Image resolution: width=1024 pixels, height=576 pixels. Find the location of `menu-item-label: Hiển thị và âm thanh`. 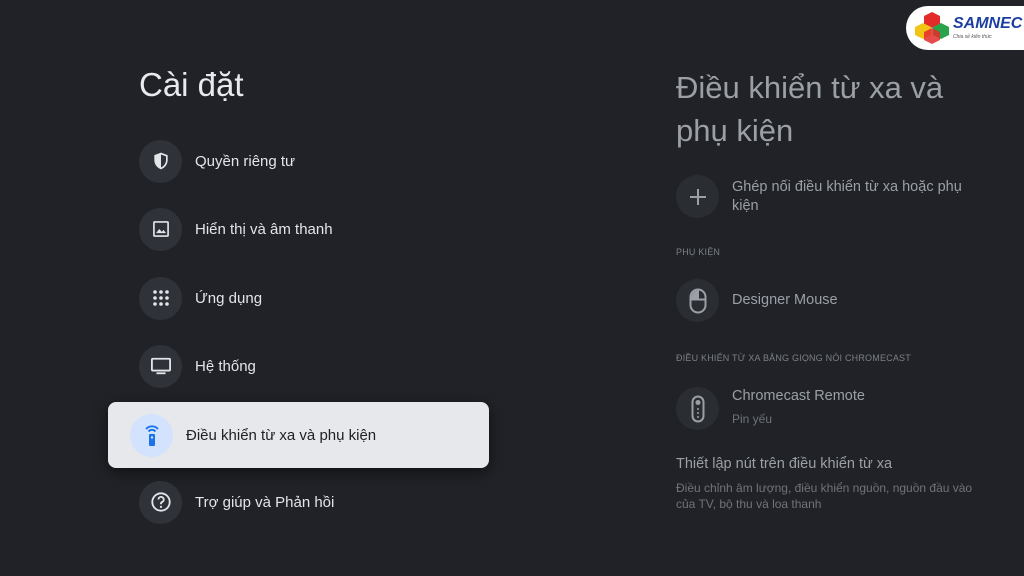

menu-item-label: Hiển thị và âm thanh is located at coordinates (264, 229).